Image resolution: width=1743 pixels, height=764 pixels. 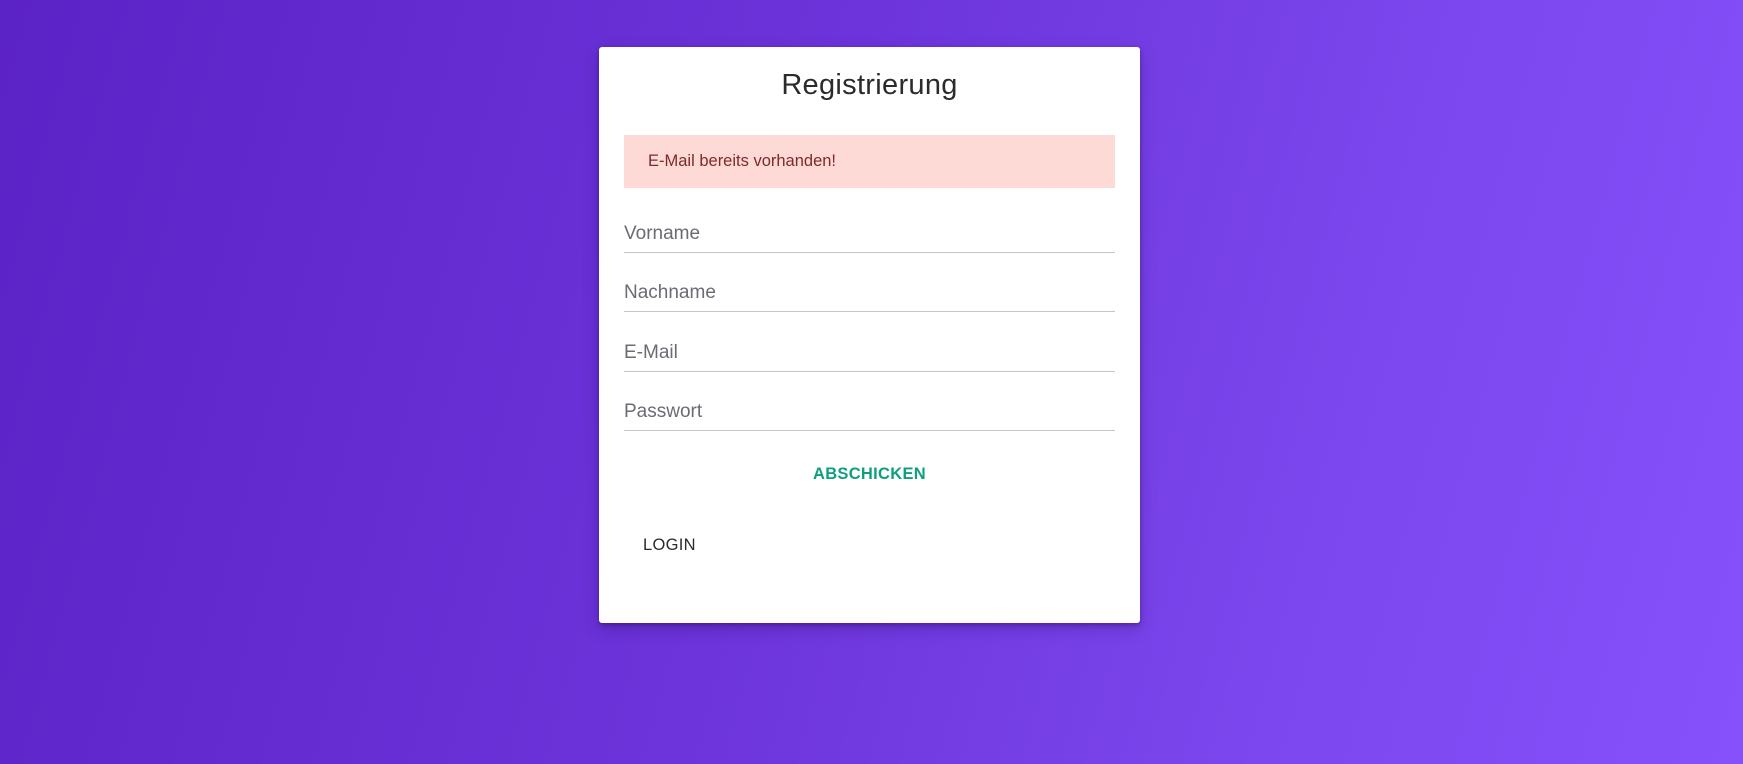 I want to click on submit-row: ABSCHICKEN, so click(x=869, y=474).